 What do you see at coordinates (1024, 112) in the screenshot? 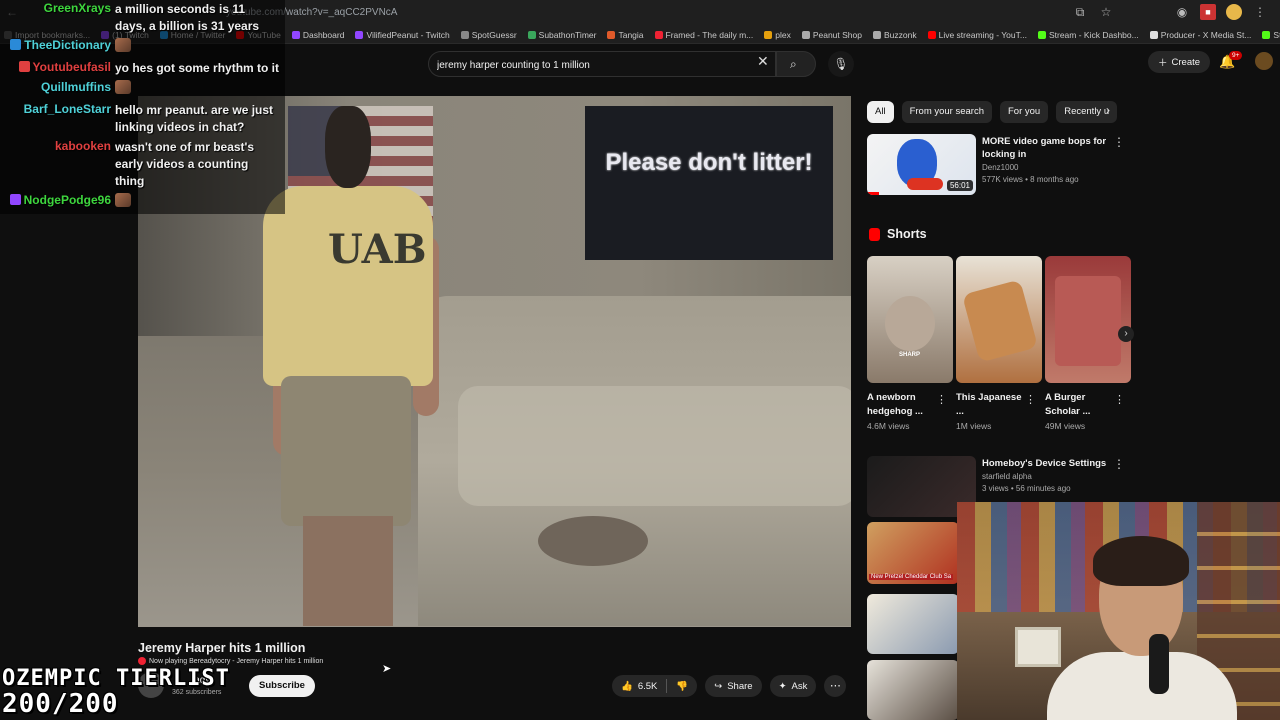
I see `filter-chip: For you` at bounding box center [1024, 112].